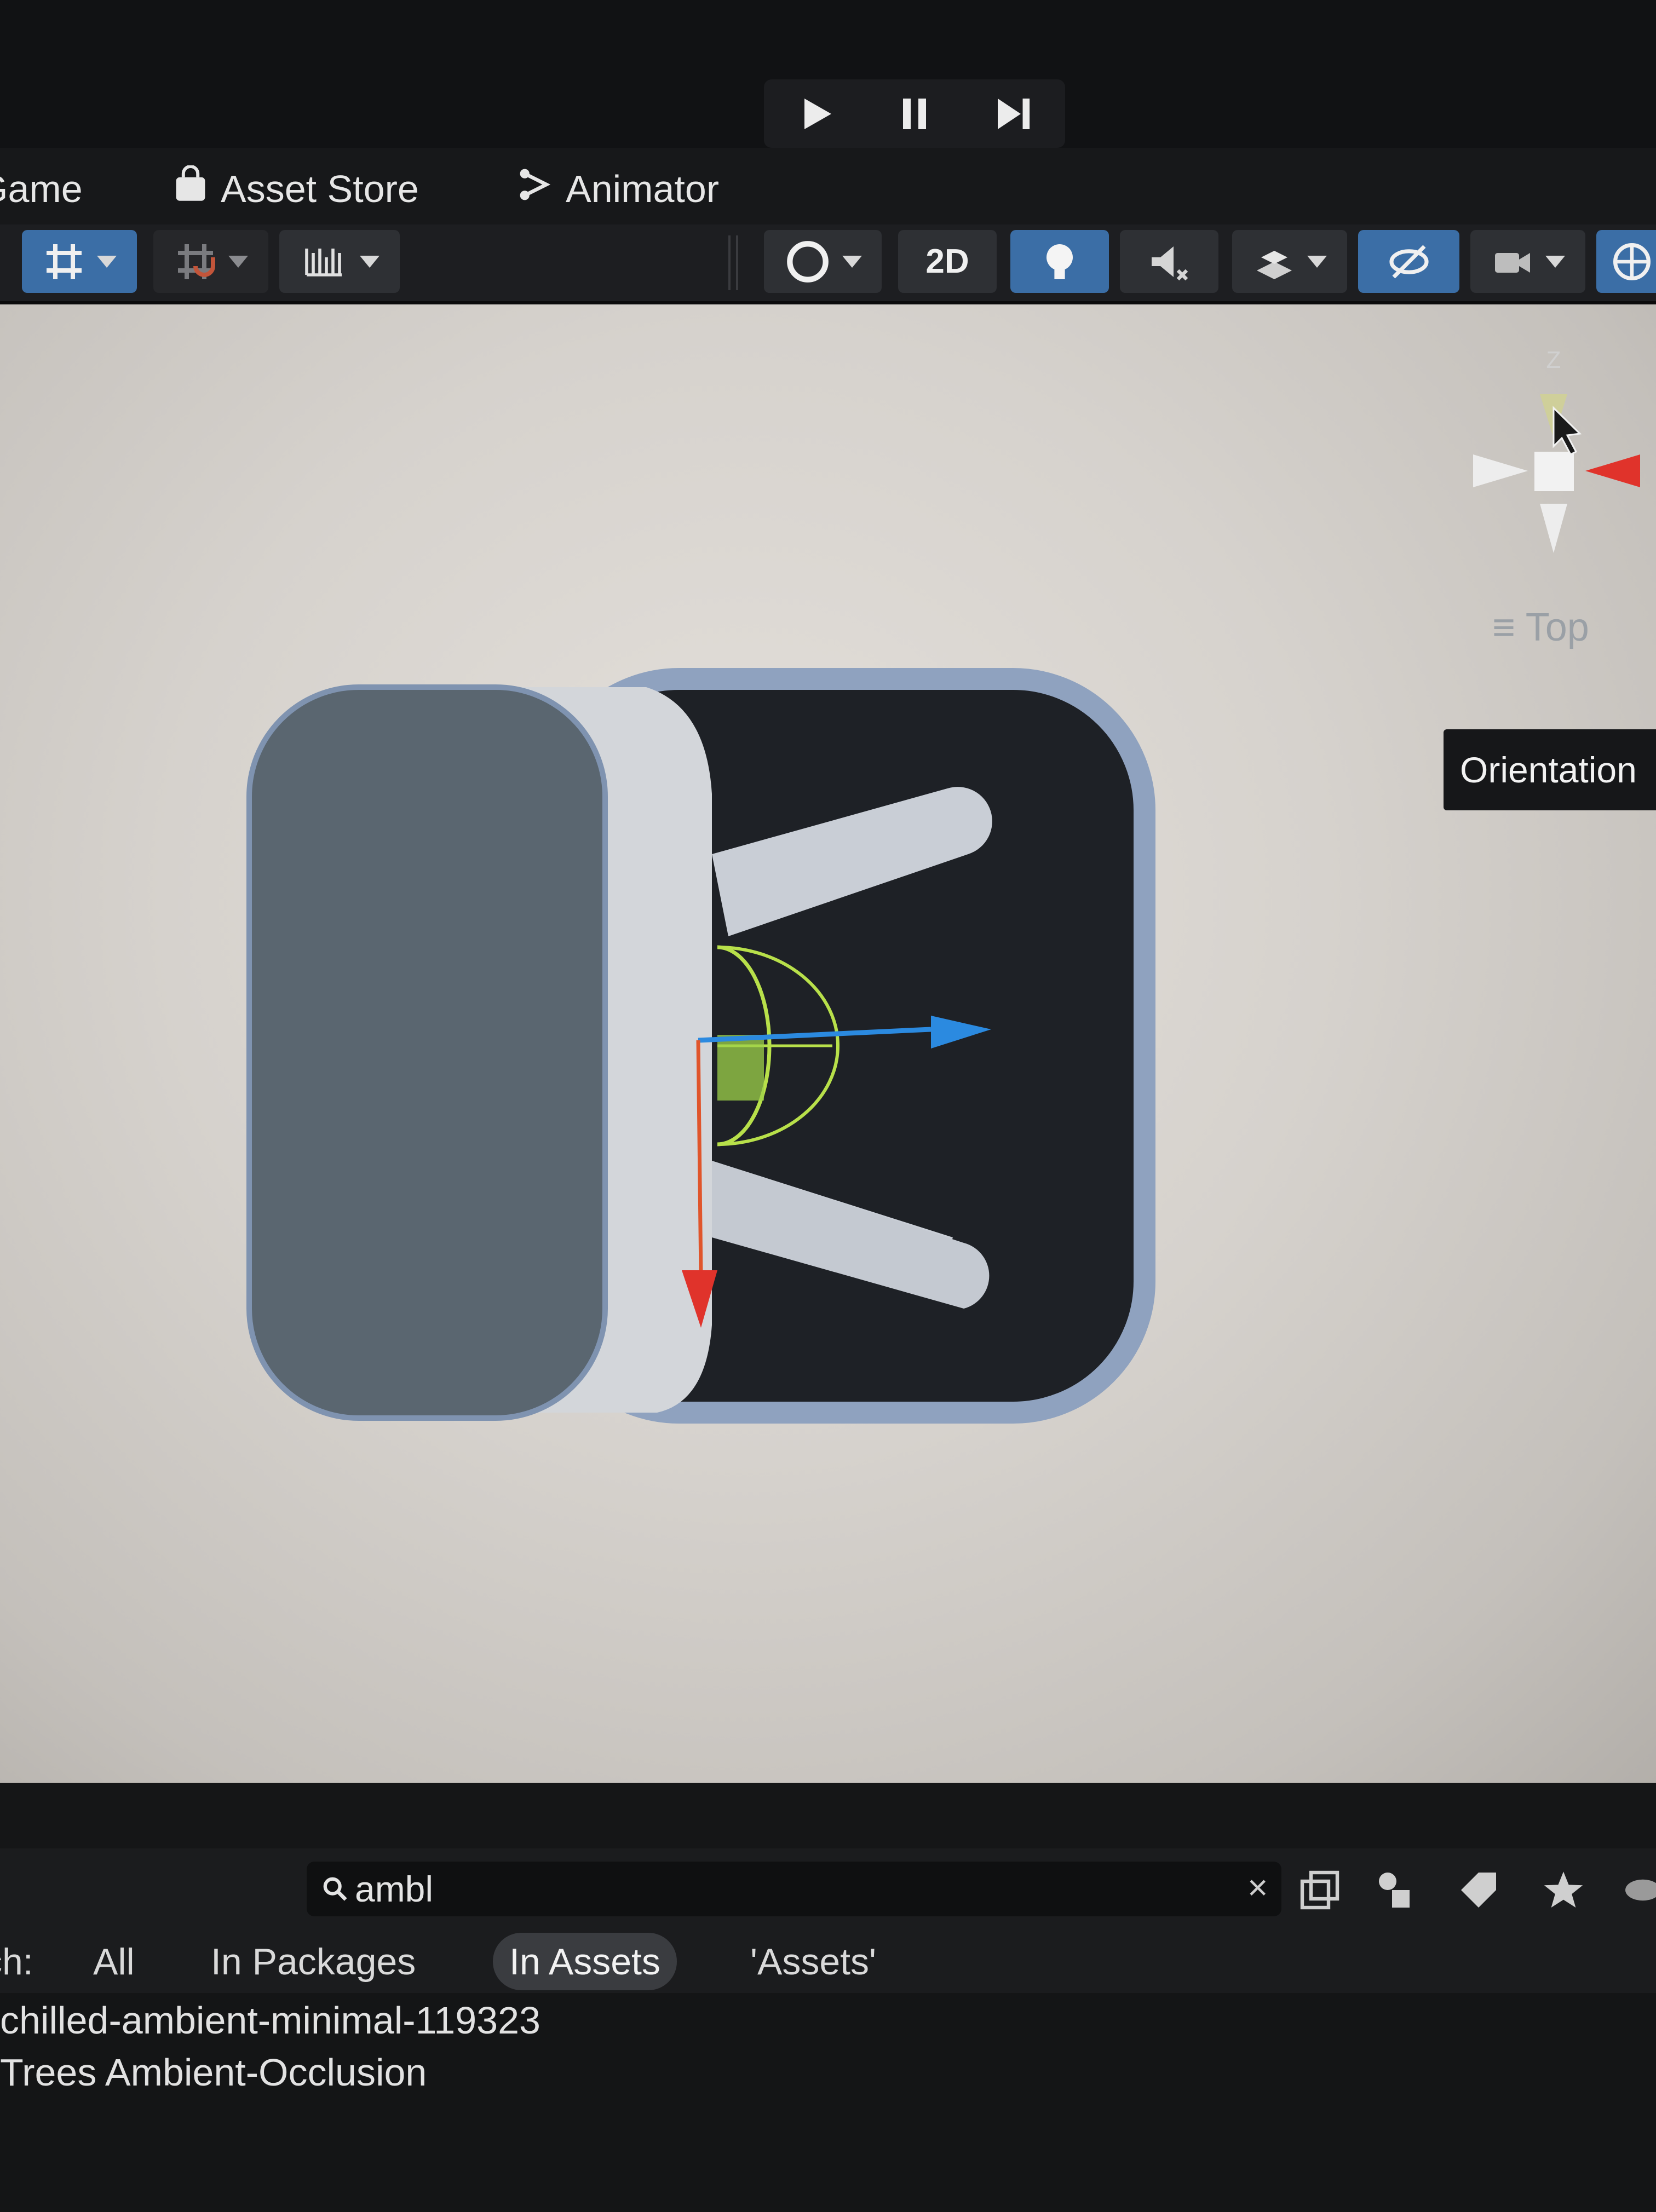  What do you see at coordinates (1553, 360) in the screenshot?
I see `z-axis-label: Z` at bounding box center [1553, 360].